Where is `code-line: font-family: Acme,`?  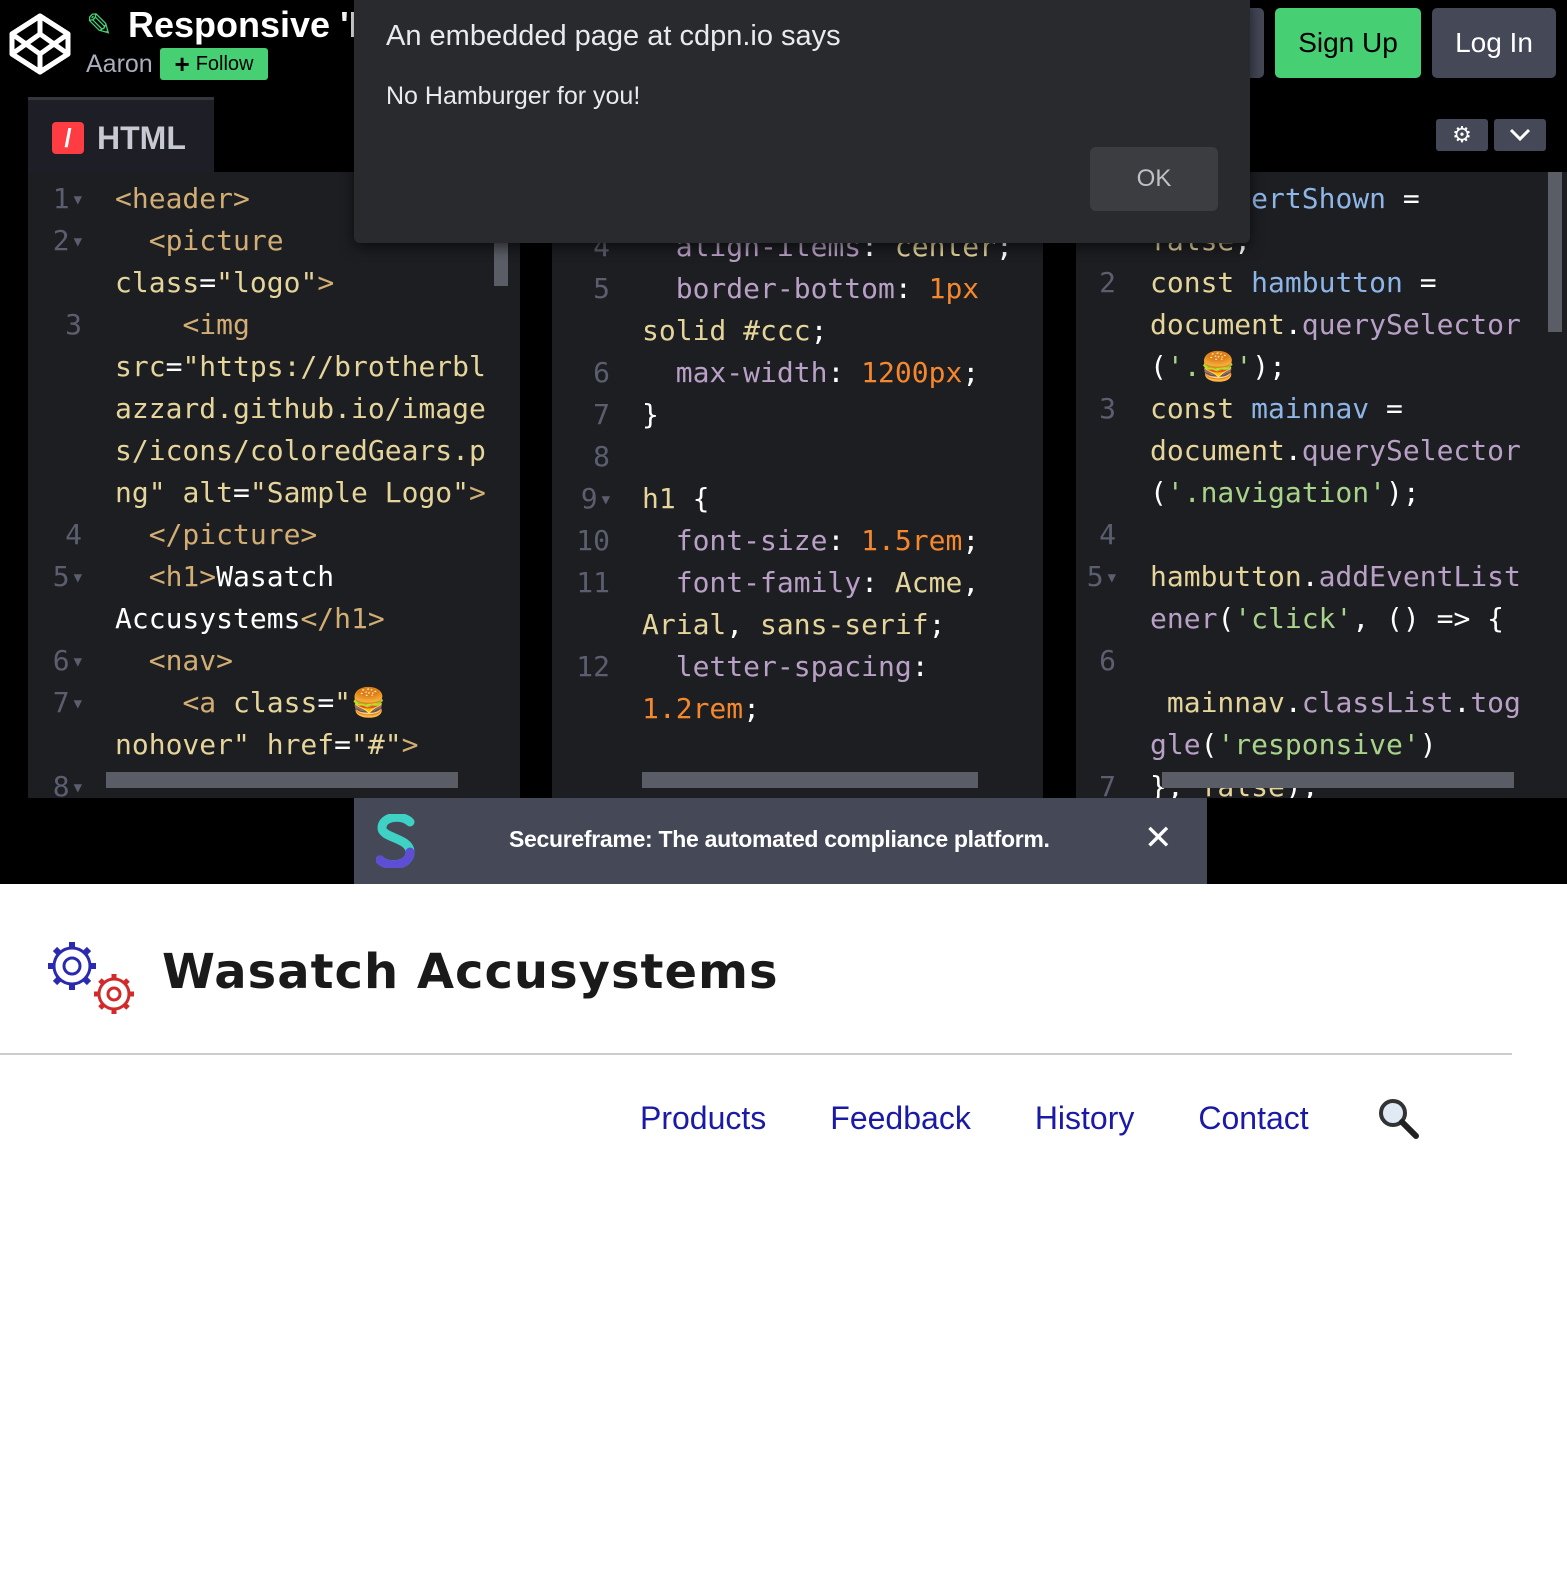 code-line: font-family: Acme, is located at coordinates (810, 583).